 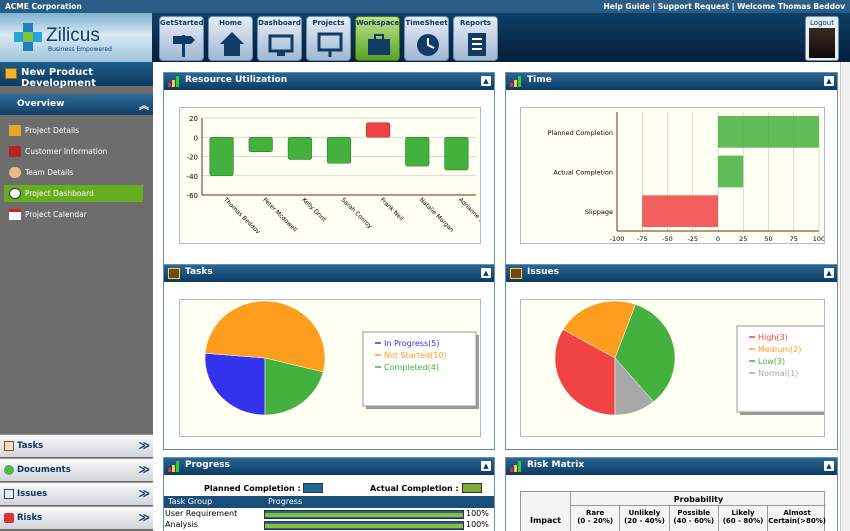 I want to click on sidebar-item-project-calendar: Project Calendar, so click(x=73, y=214).